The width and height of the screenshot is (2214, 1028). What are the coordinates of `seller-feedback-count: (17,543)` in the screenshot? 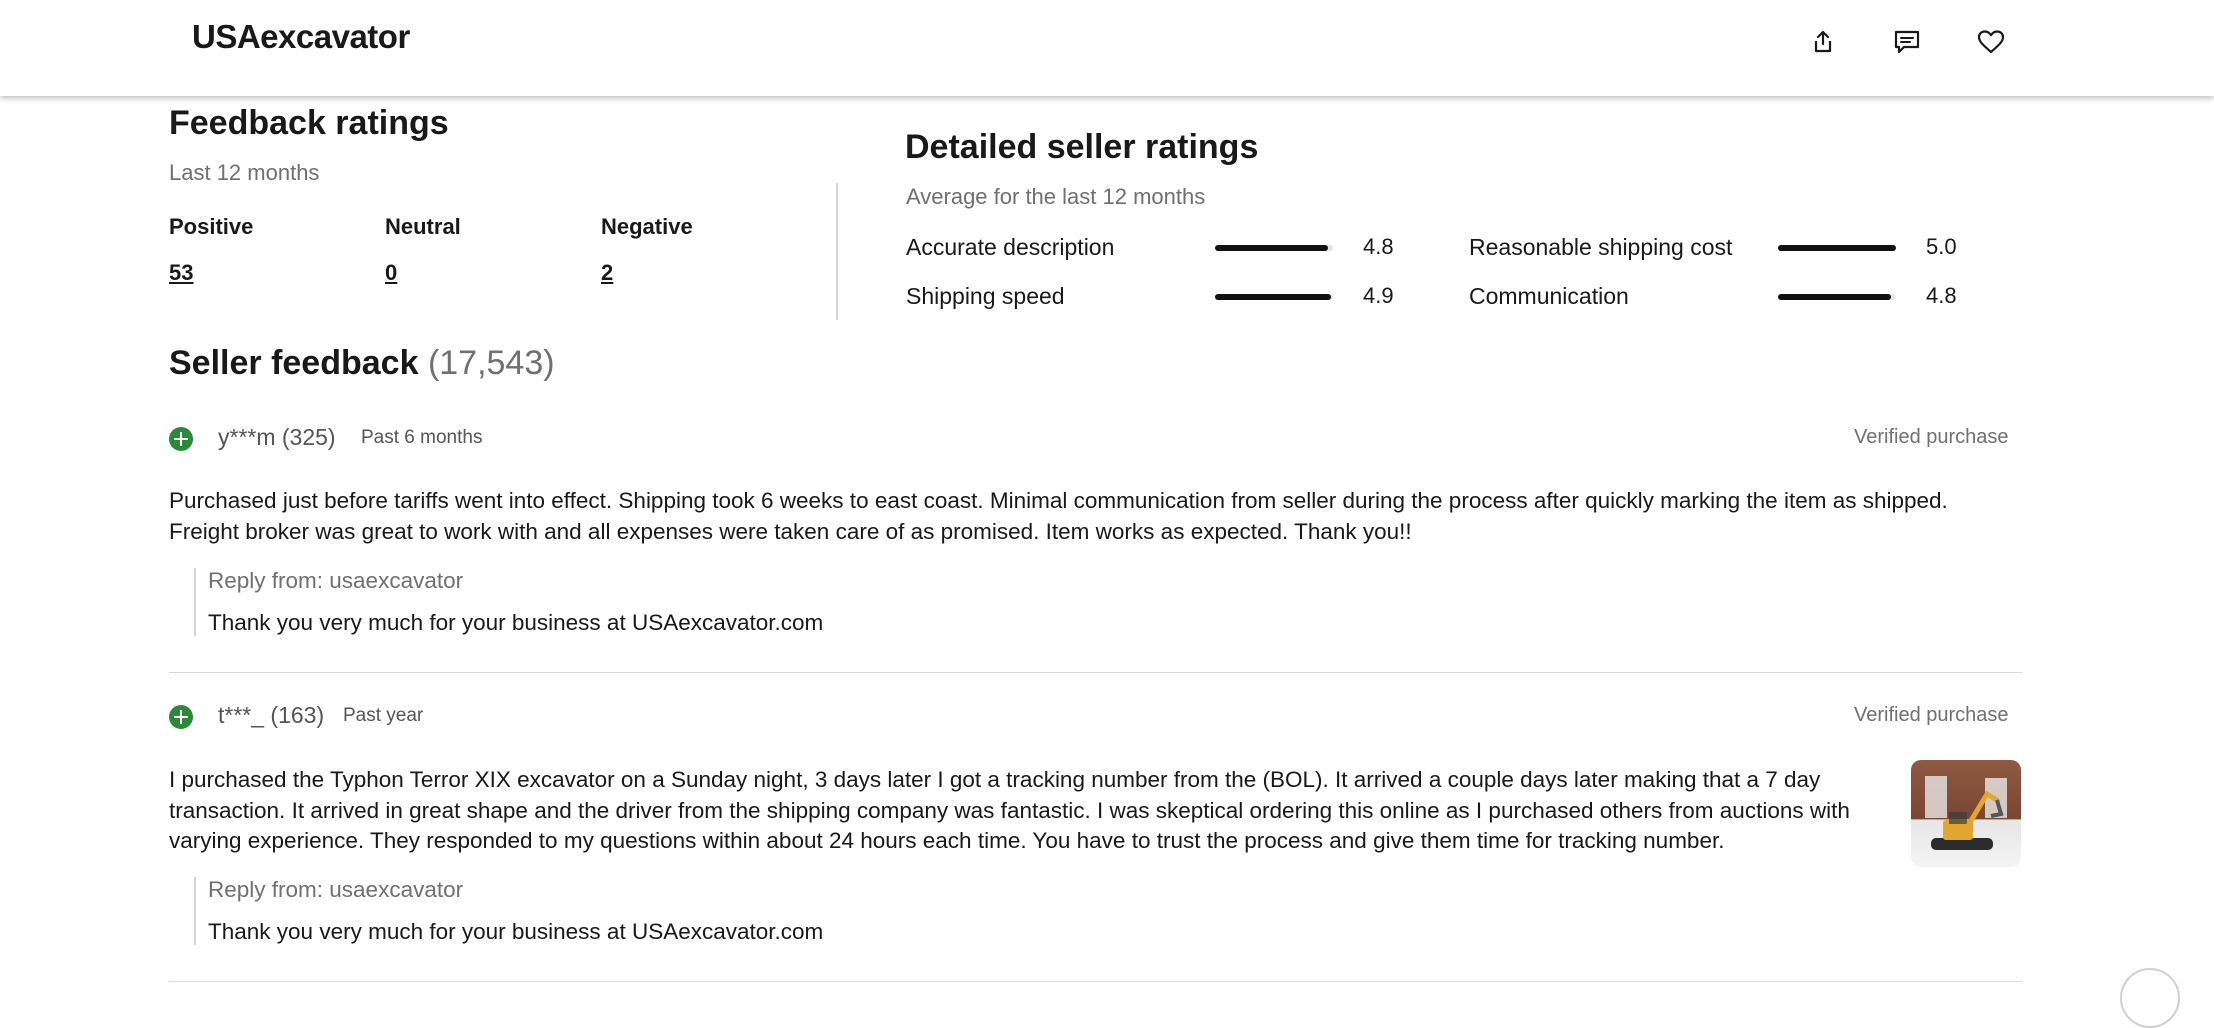 It's located at (491, 363).